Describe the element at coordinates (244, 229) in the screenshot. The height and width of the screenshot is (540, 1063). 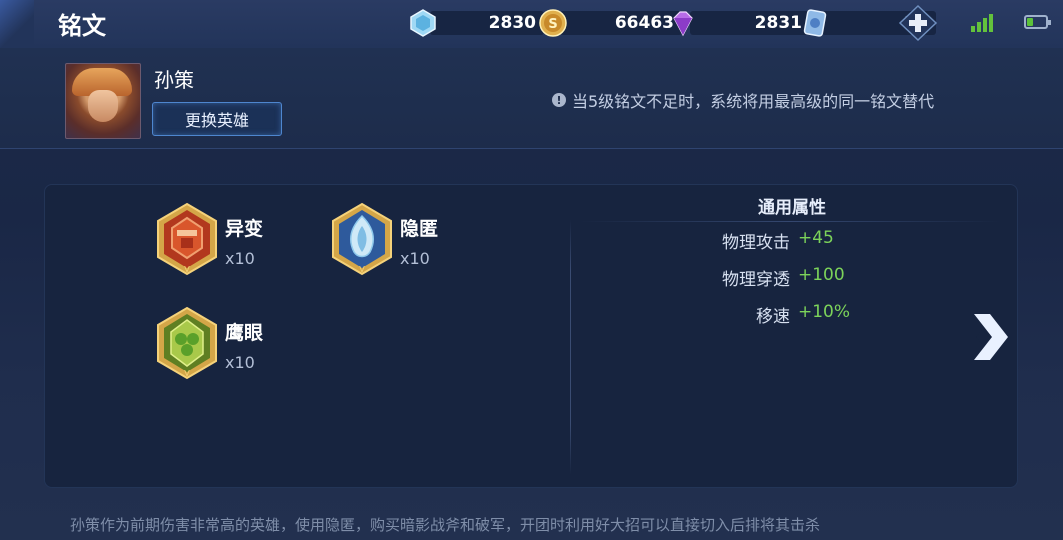
I see `rune-name: 异变` at that location.